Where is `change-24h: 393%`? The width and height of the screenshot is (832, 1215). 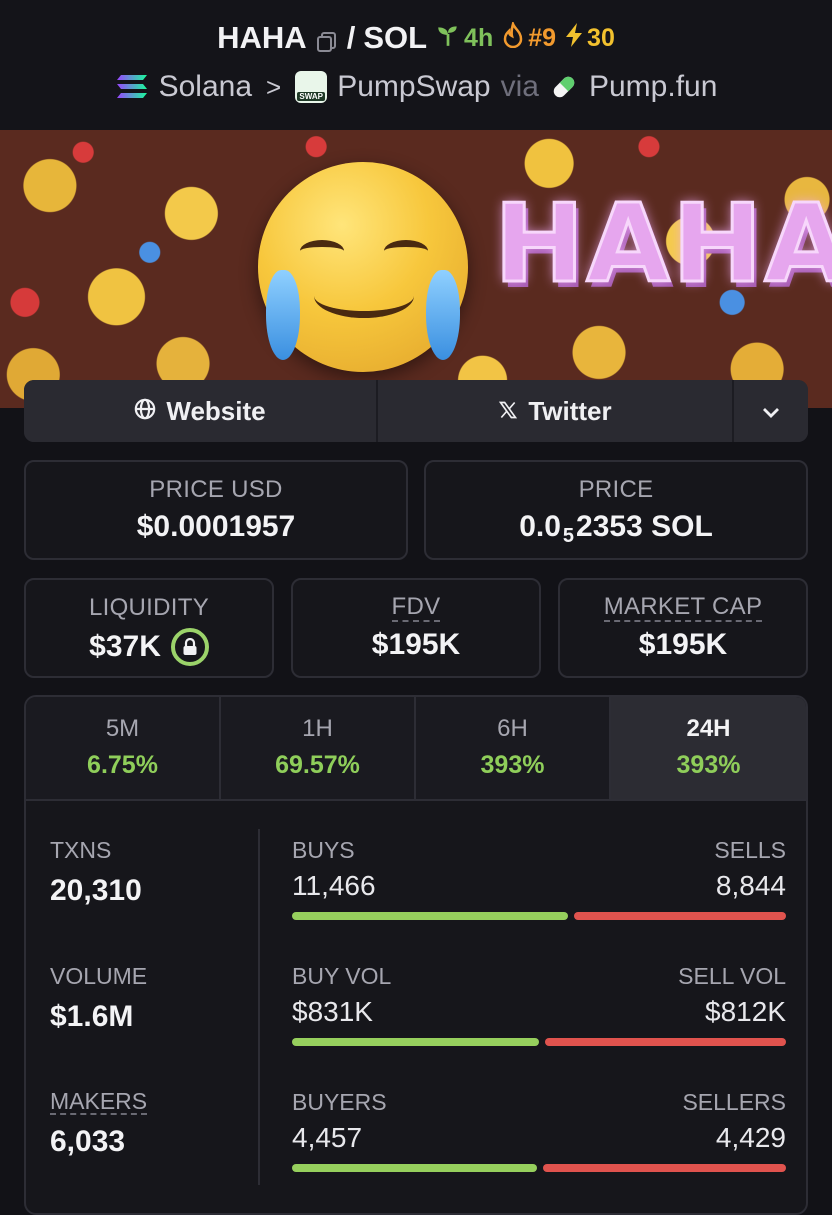
change-24h: 393% is located at coordinates (708, 765).